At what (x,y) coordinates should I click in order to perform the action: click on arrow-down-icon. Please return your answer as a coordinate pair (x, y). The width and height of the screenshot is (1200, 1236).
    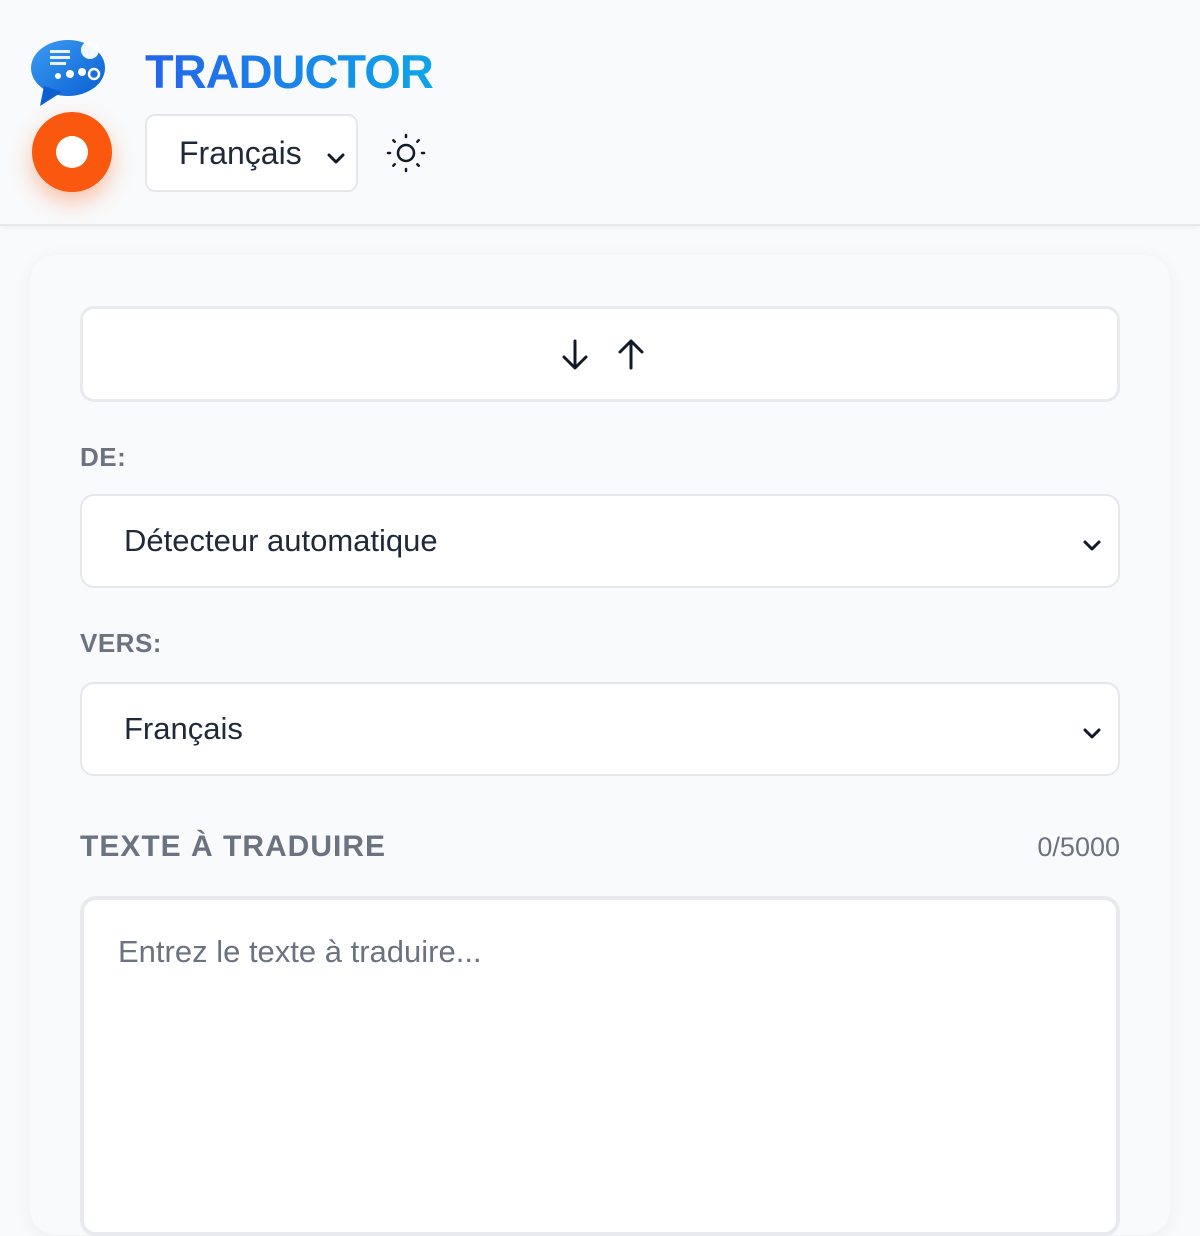
    Looking at the image, I should click on (575, 354).